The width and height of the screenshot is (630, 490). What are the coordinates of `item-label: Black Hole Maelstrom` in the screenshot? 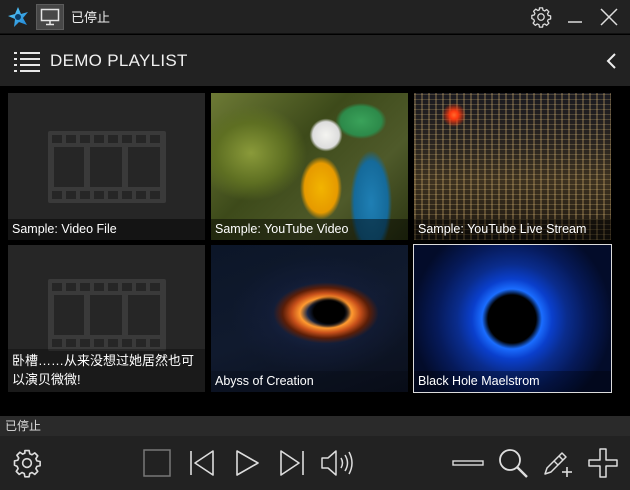 It's located at (512, 381).